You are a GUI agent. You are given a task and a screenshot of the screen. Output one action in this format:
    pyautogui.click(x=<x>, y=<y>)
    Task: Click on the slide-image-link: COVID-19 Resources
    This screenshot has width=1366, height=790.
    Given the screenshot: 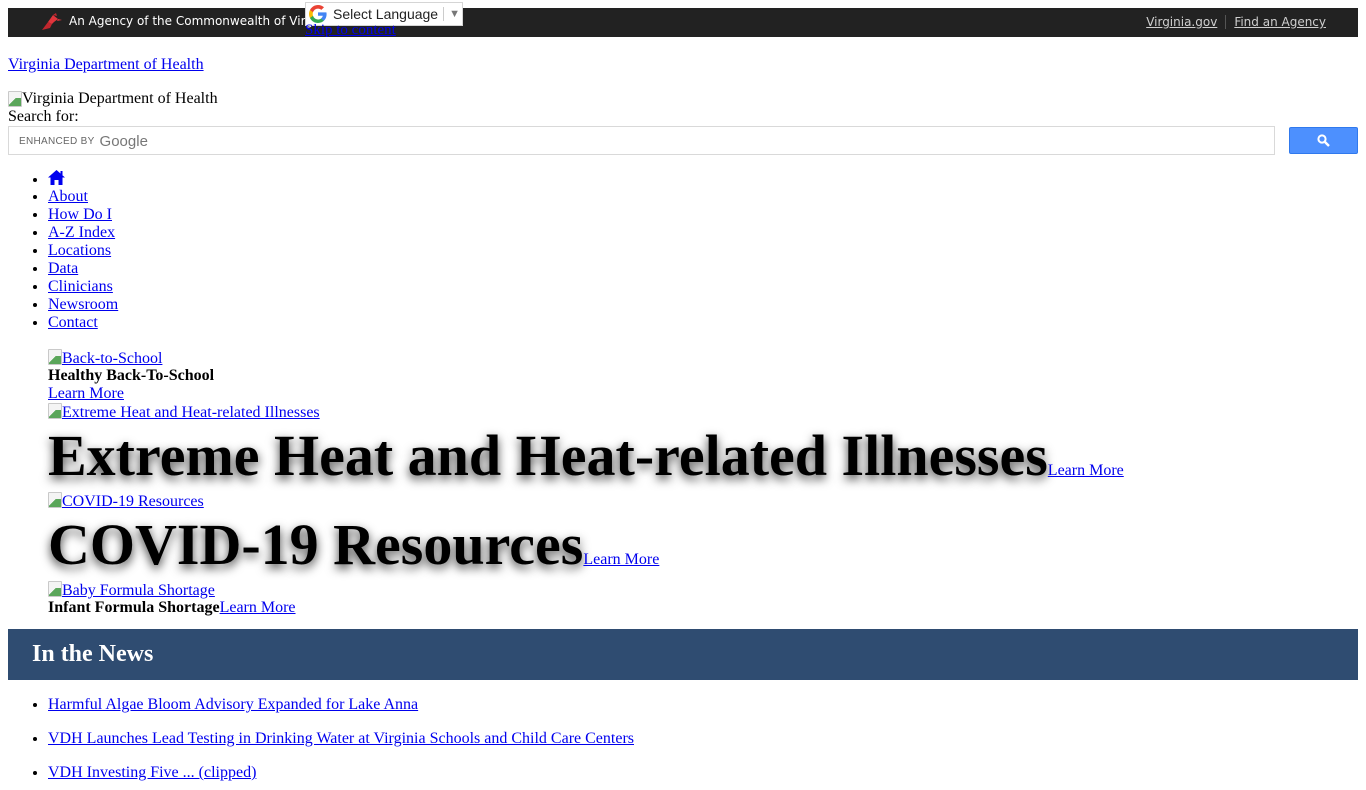 What is the action you would take?
    pyautogui.click(x=698, y=501)
    